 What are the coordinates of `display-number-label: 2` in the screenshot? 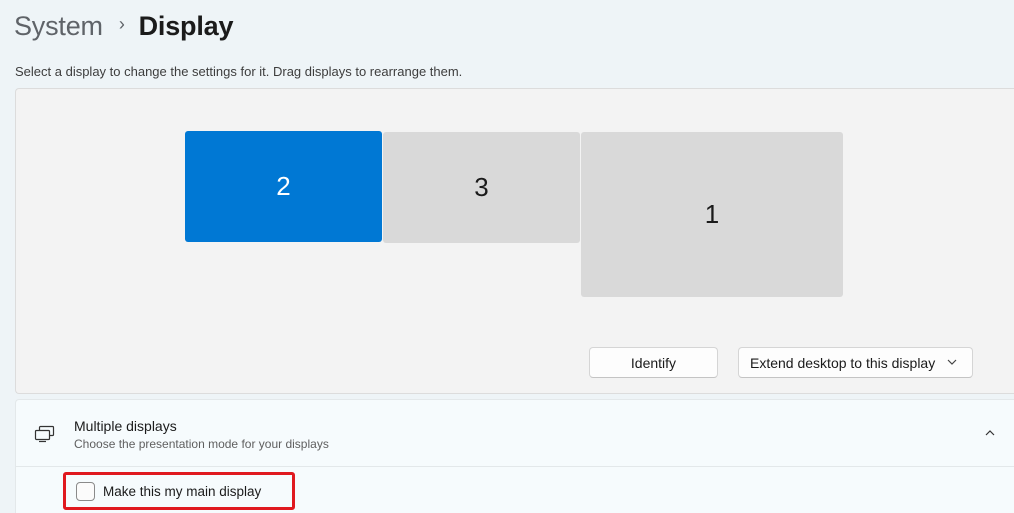 It's located at (283, 186).